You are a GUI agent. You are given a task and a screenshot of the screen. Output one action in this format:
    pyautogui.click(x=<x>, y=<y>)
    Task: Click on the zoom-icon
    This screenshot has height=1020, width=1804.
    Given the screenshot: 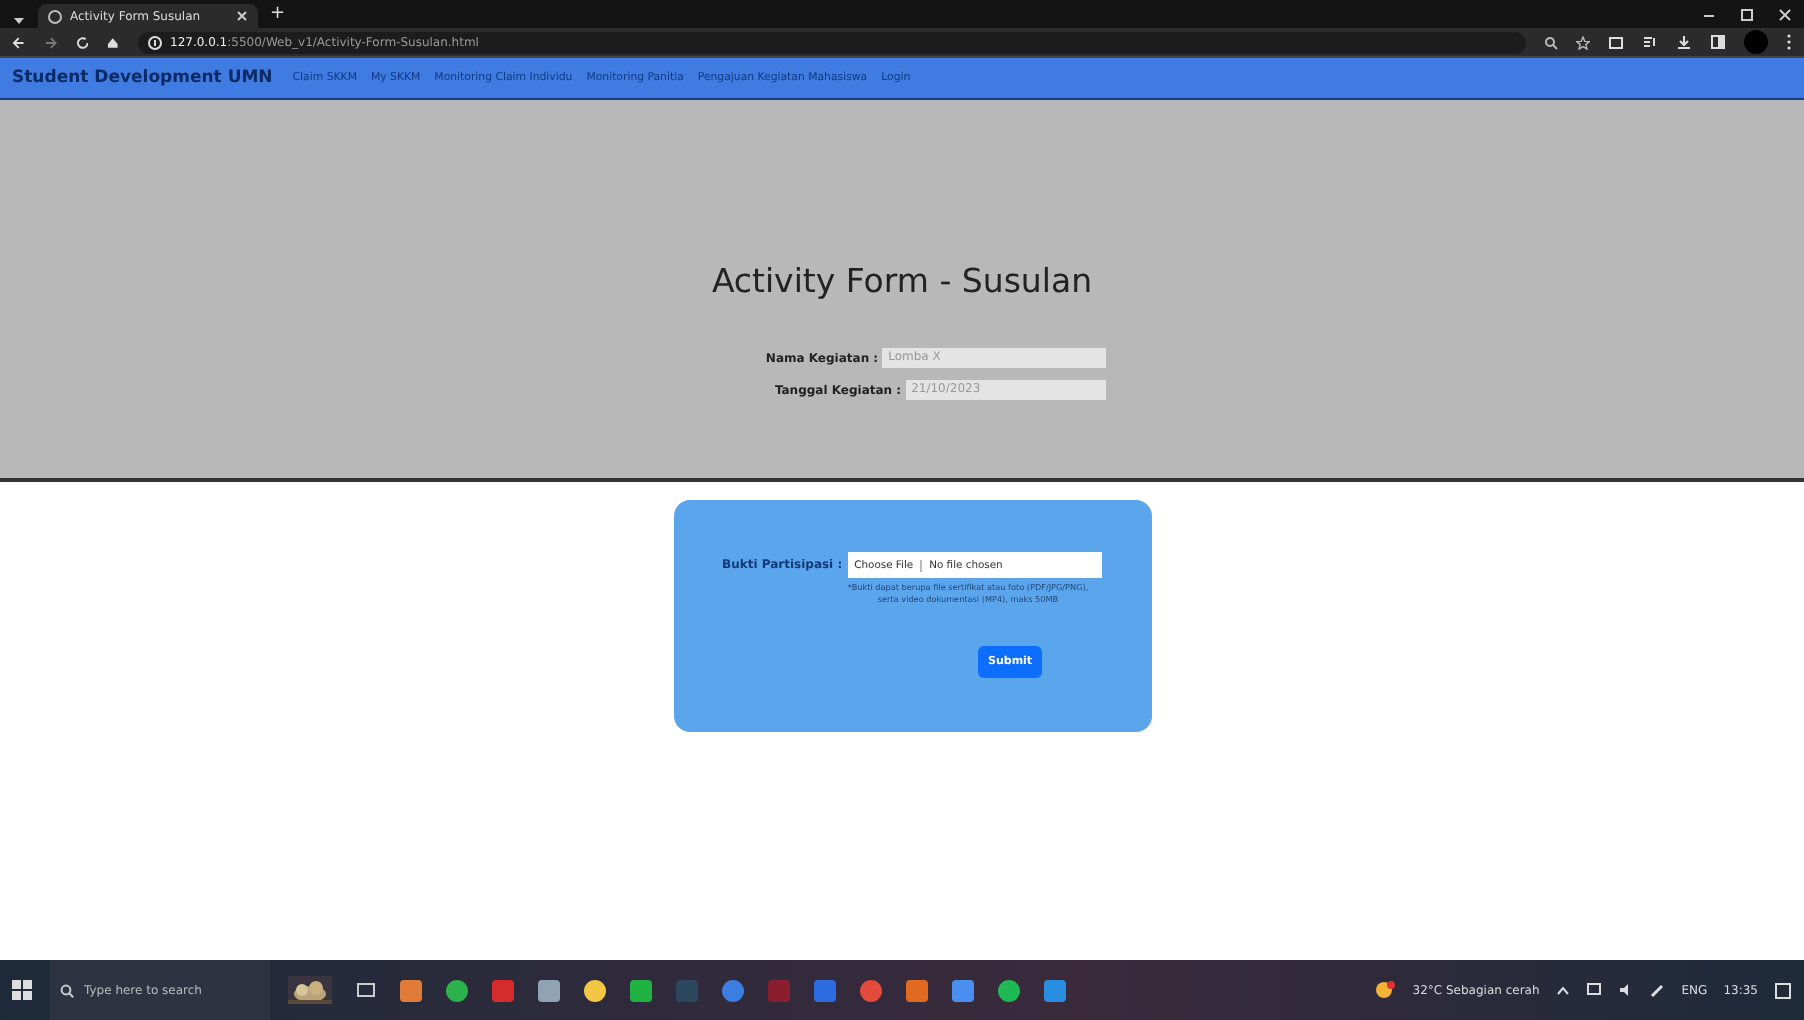 What is the action you would take?
    pyautogui.click(x=1551, y=42)
    